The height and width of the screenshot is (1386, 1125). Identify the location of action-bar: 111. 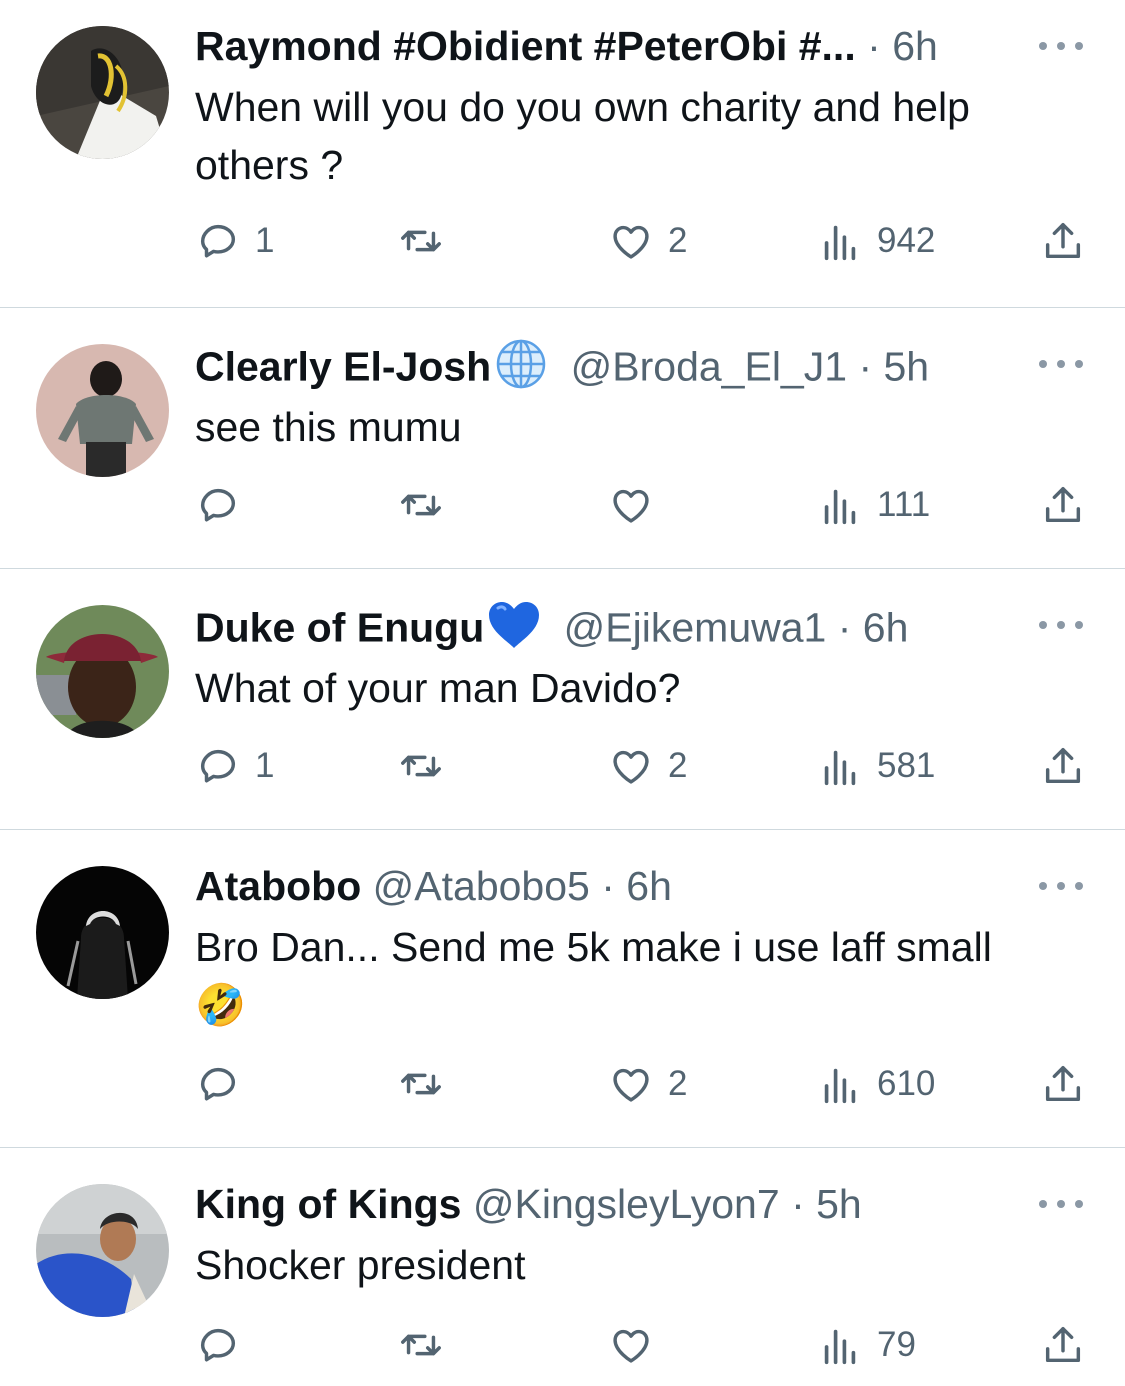
(645, 505).